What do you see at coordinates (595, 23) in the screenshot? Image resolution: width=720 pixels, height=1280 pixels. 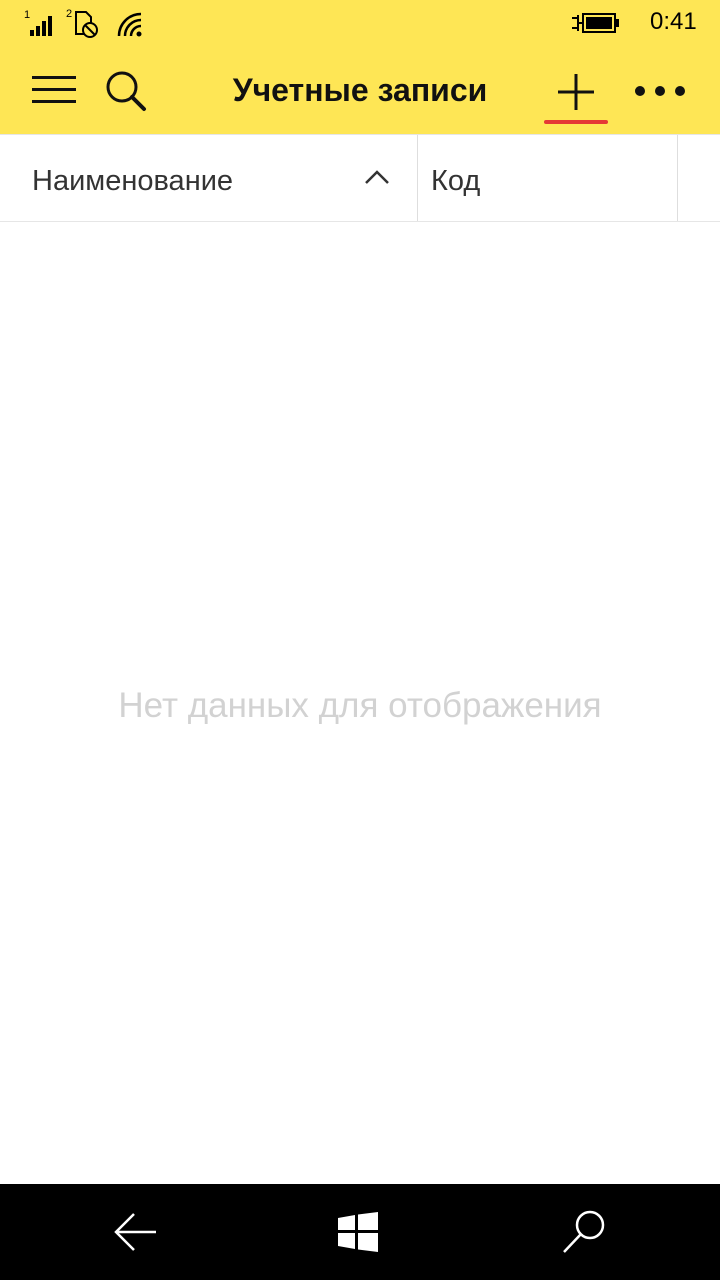 I see `battery-charging-icon` at bounding box center [595, 23].